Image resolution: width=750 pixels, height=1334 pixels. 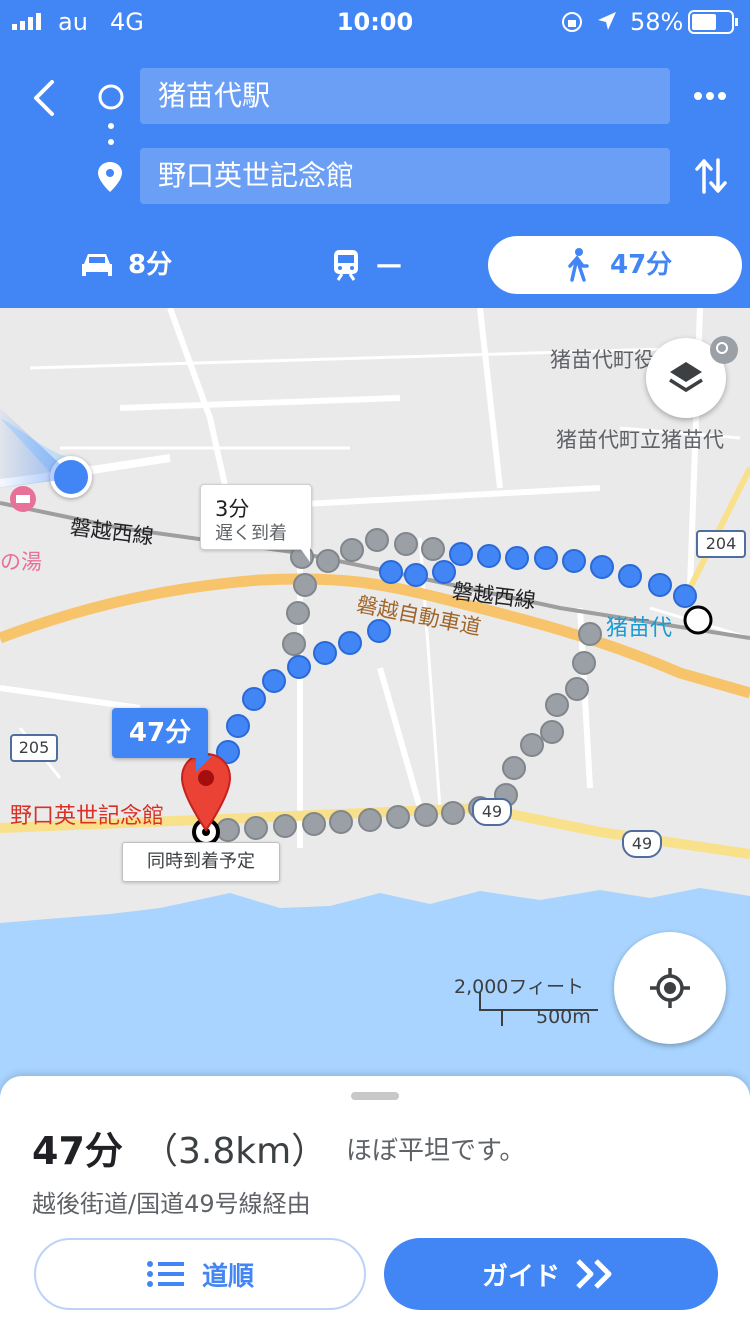 I want to click on mode-walk: 47分, so click(x=615, y=265).